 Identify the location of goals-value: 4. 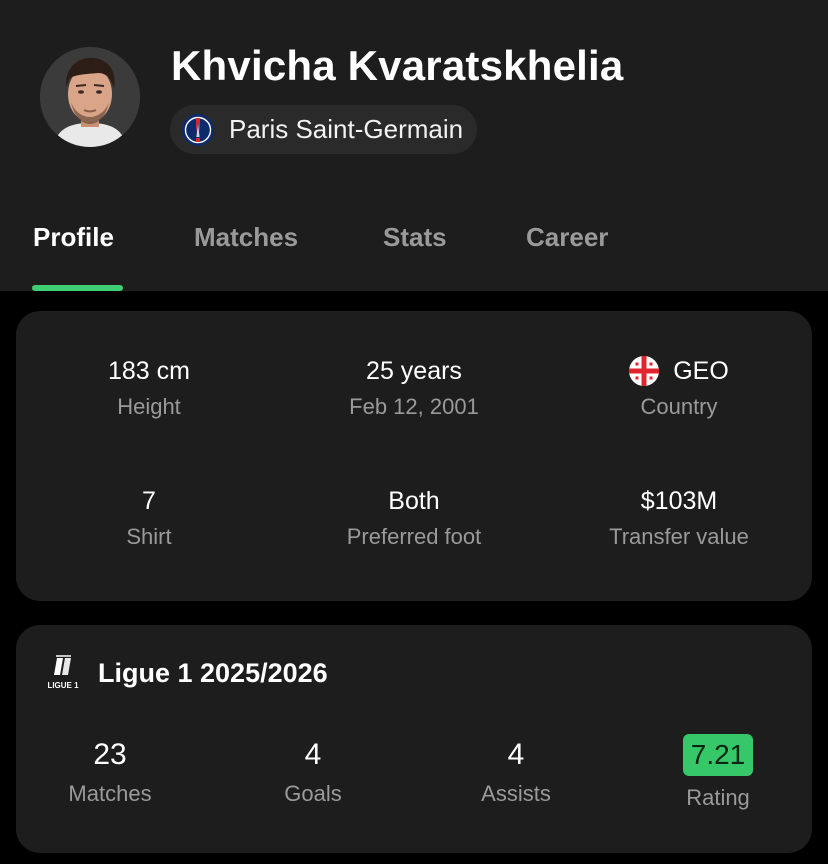
(313, 754).